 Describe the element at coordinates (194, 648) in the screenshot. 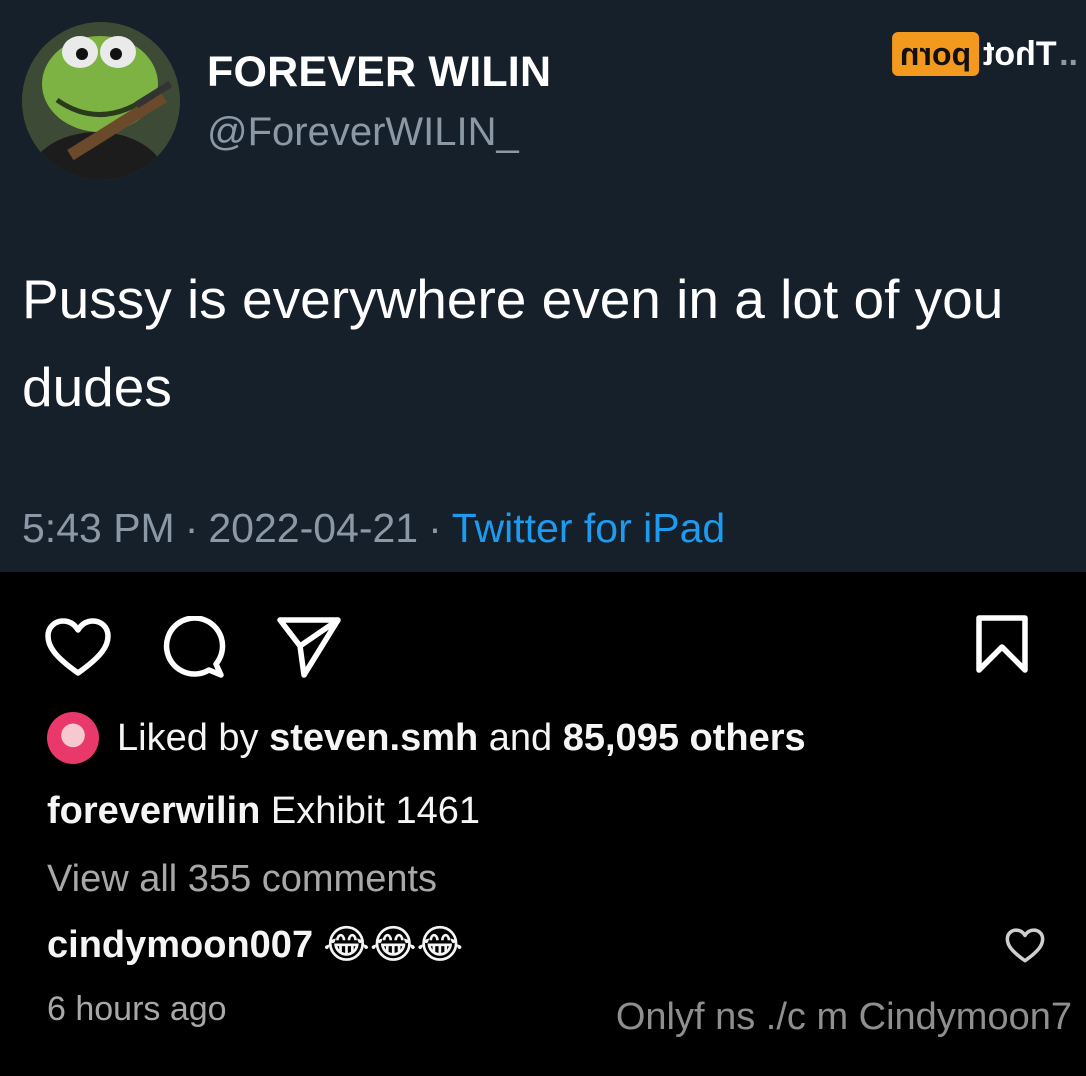

I see `comment-icon` at that location.